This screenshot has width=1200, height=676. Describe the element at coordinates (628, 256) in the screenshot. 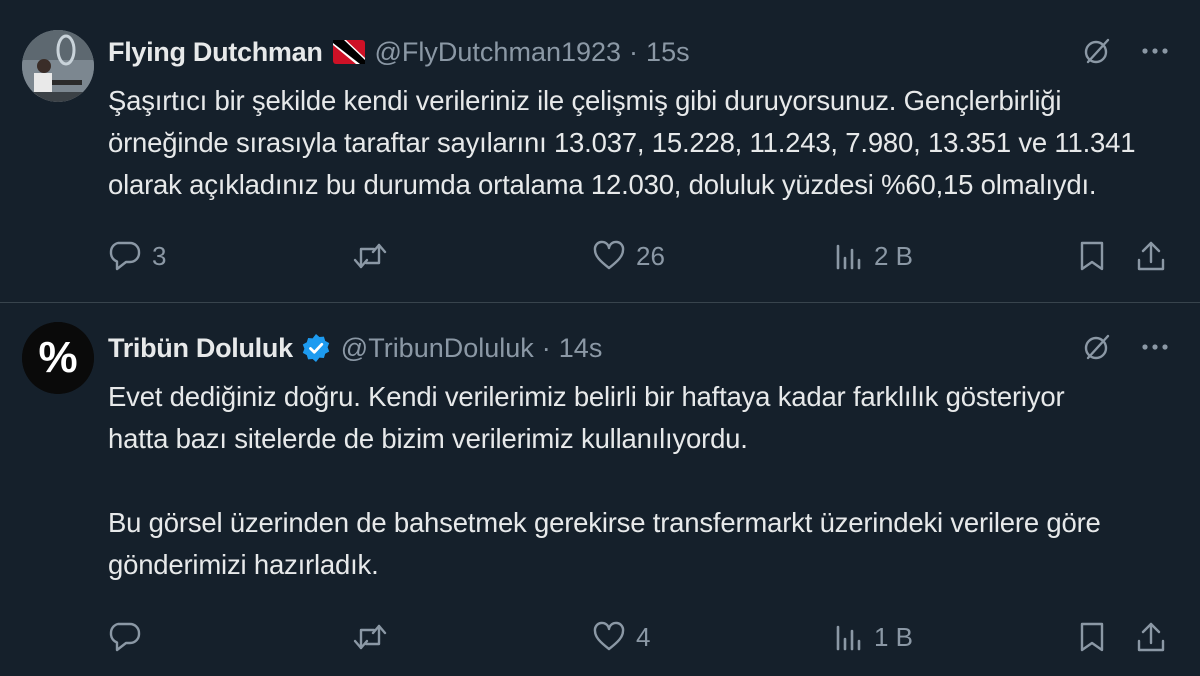

I see `like-button: 26` at that location.